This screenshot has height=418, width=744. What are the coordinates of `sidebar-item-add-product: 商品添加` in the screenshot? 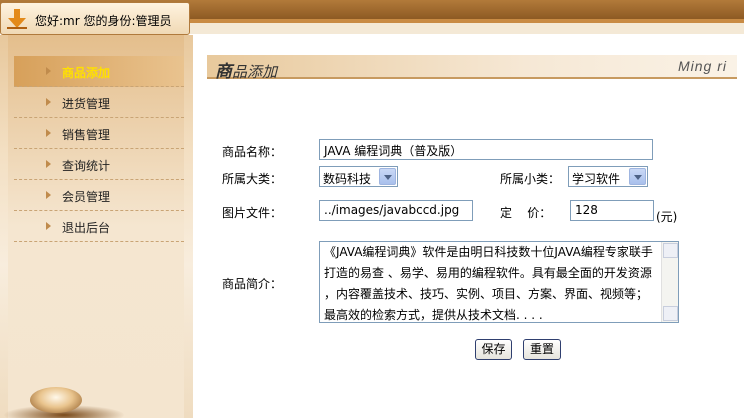 It's located at (99, 71).